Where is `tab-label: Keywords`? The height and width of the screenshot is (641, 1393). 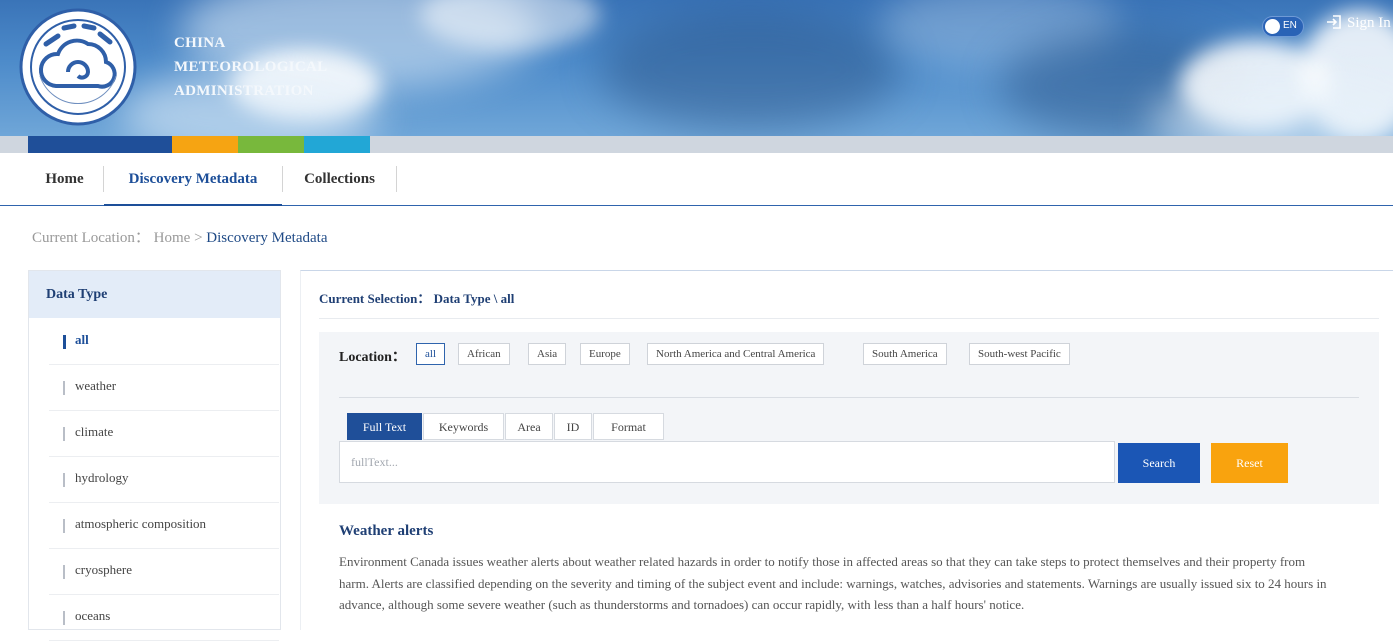
tab-label: Keywords is located at coordinates (463, 427).